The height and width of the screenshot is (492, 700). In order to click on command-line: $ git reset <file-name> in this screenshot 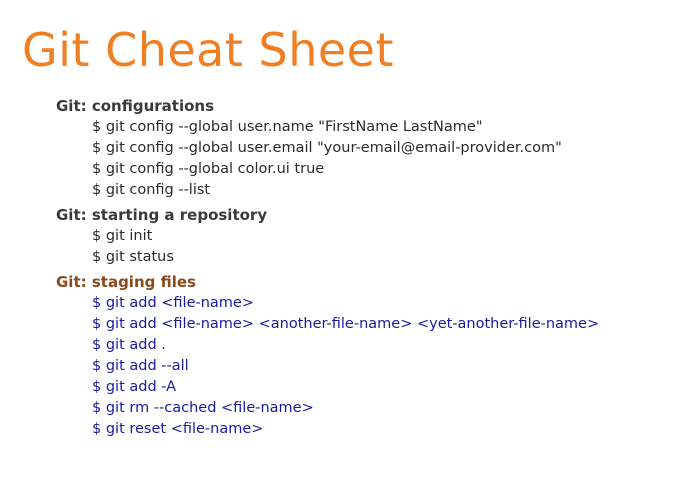, I will do `click(178, 429)`.